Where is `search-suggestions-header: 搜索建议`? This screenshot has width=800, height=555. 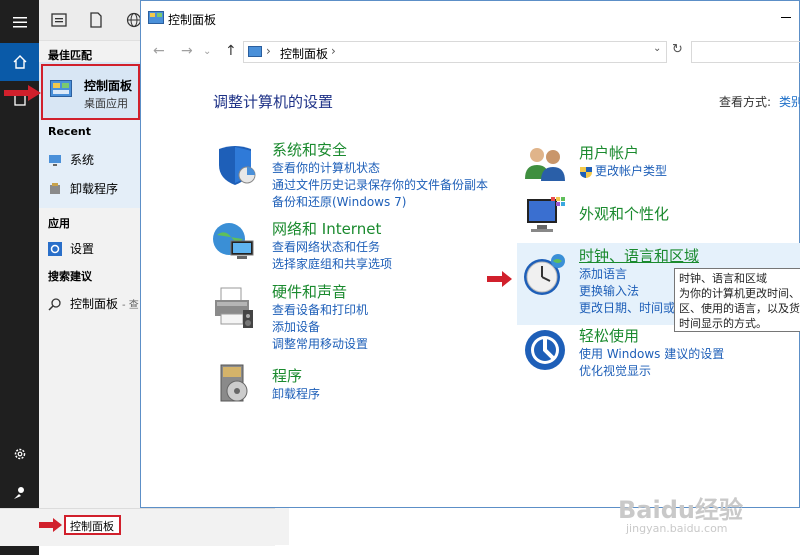 search-suggestions-header: 搜索建议 is located at coordinates (70, 276).